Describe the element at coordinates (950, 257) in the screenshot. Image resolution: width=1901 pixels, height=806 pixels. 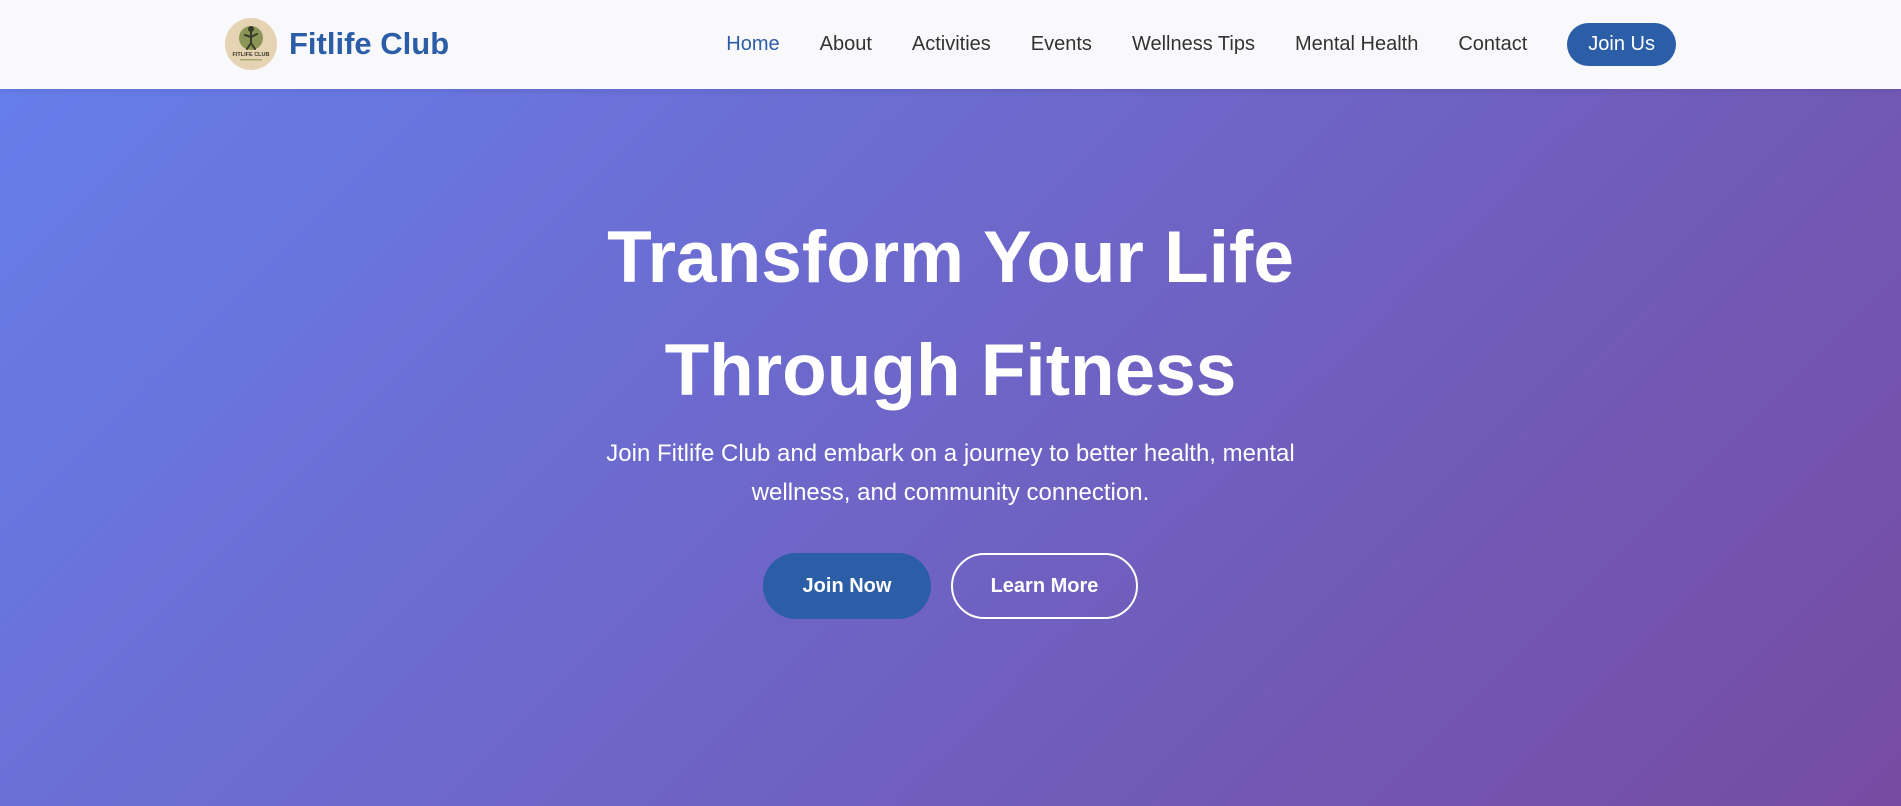
I see `hero-title-line-1: Transform Your Life` at that location.